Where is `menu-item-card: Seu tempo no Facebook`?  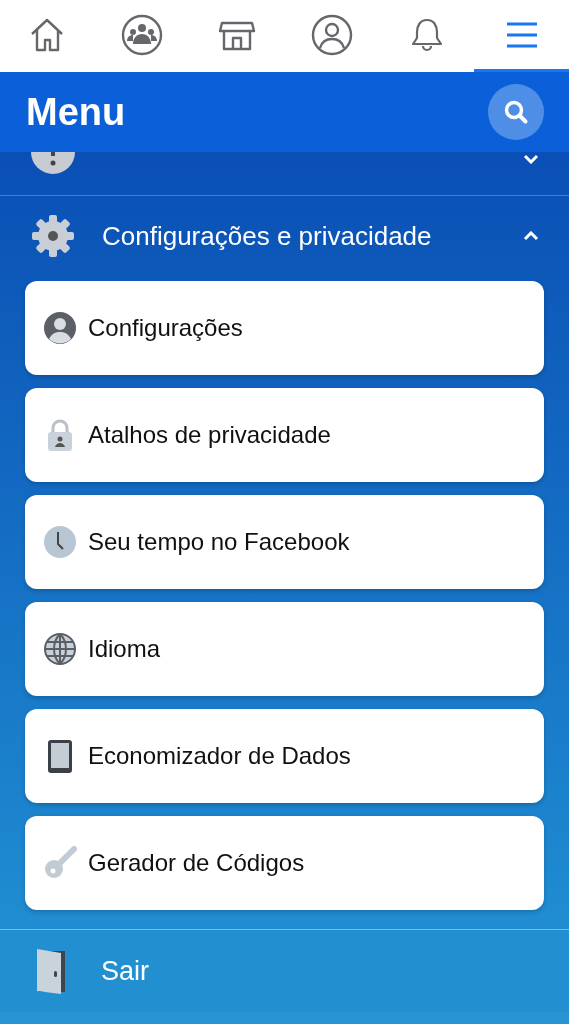 menu-item-card: Seu tempo no Facebook is located at coordinates (284, 542).